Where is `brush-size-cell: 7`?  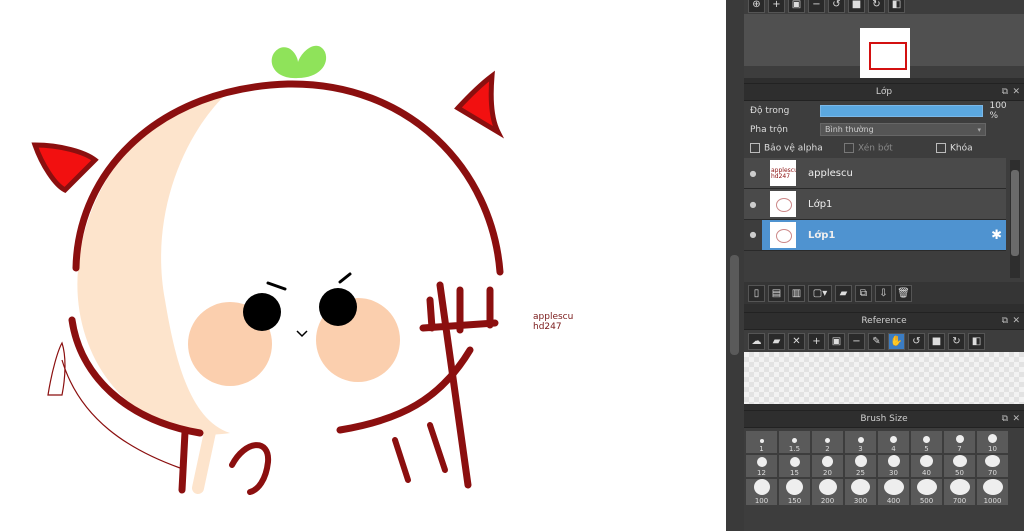 brush-size-cell: 7 is located at coordinates (959, 442).